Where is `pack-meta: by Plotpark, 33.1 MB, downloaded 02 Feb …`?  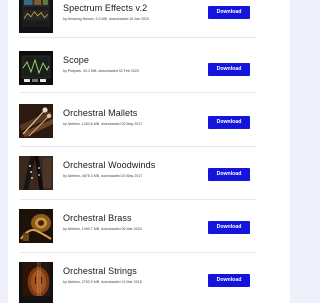 pack-meta: by Plotpark, 33.1 MB, downloaded 02 Feb … is located at coordinates (101, 71).